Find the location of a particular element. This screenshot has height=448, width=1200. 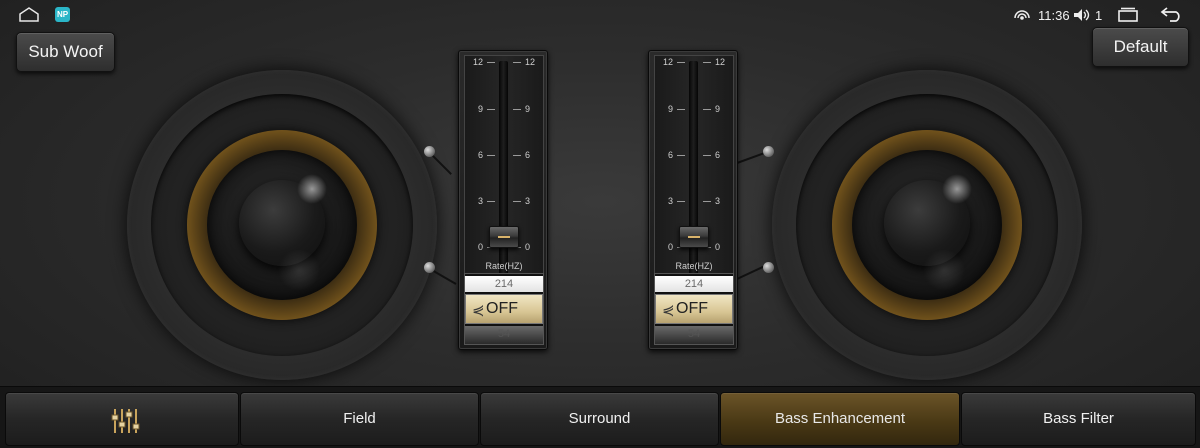

tab-bass-filter: Bass Filter is located at coordinates (1078, 419).